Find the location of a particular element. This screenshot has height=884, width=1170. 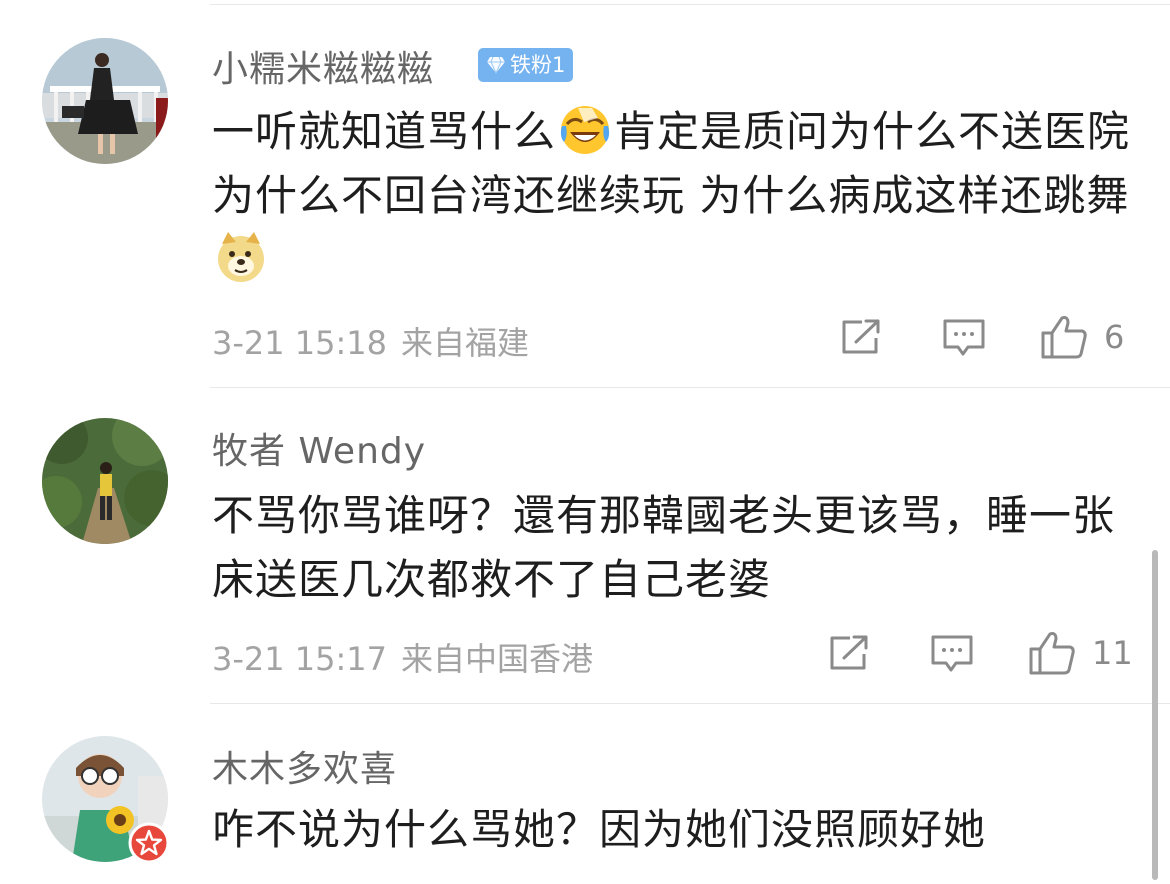

vip-star-icon is located at coordinates (149, 843).